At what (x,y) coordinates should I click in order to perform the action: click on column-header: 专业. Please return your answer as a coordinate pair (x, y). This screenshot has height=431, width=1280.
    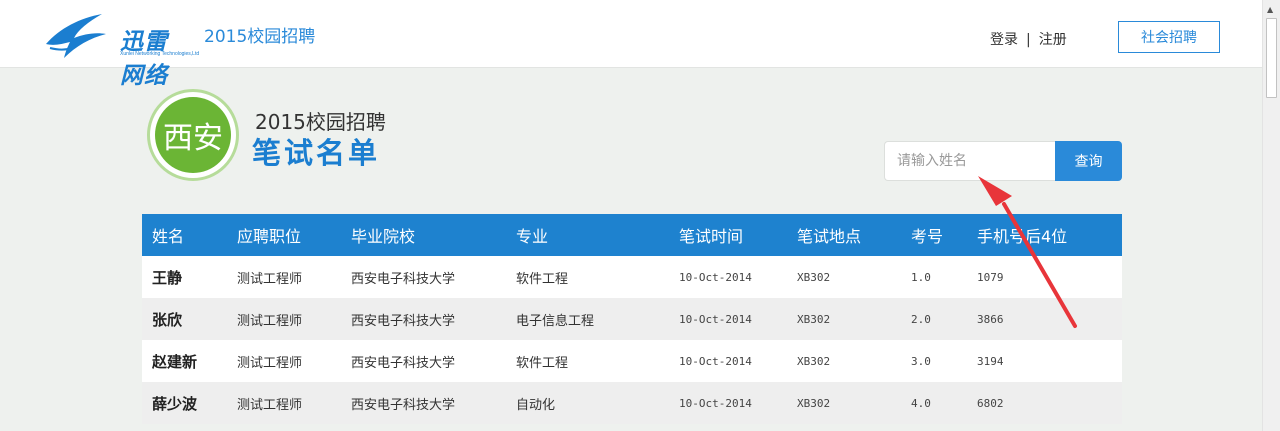
    Looking at the image, I should click on (587, 235).